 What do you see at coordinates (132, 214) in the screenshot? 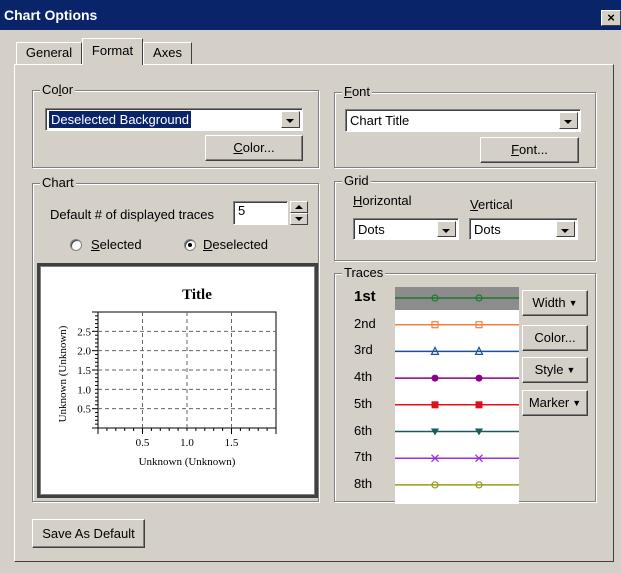
I see `displayed-traces-label: Default # of displayed traces` at bounding box center [132, 214].